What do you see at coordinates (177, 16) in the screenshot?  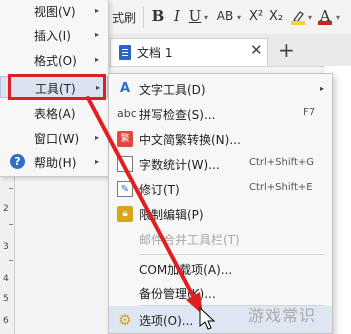 I see `italic-button: I` at bounding box center [177, 16].